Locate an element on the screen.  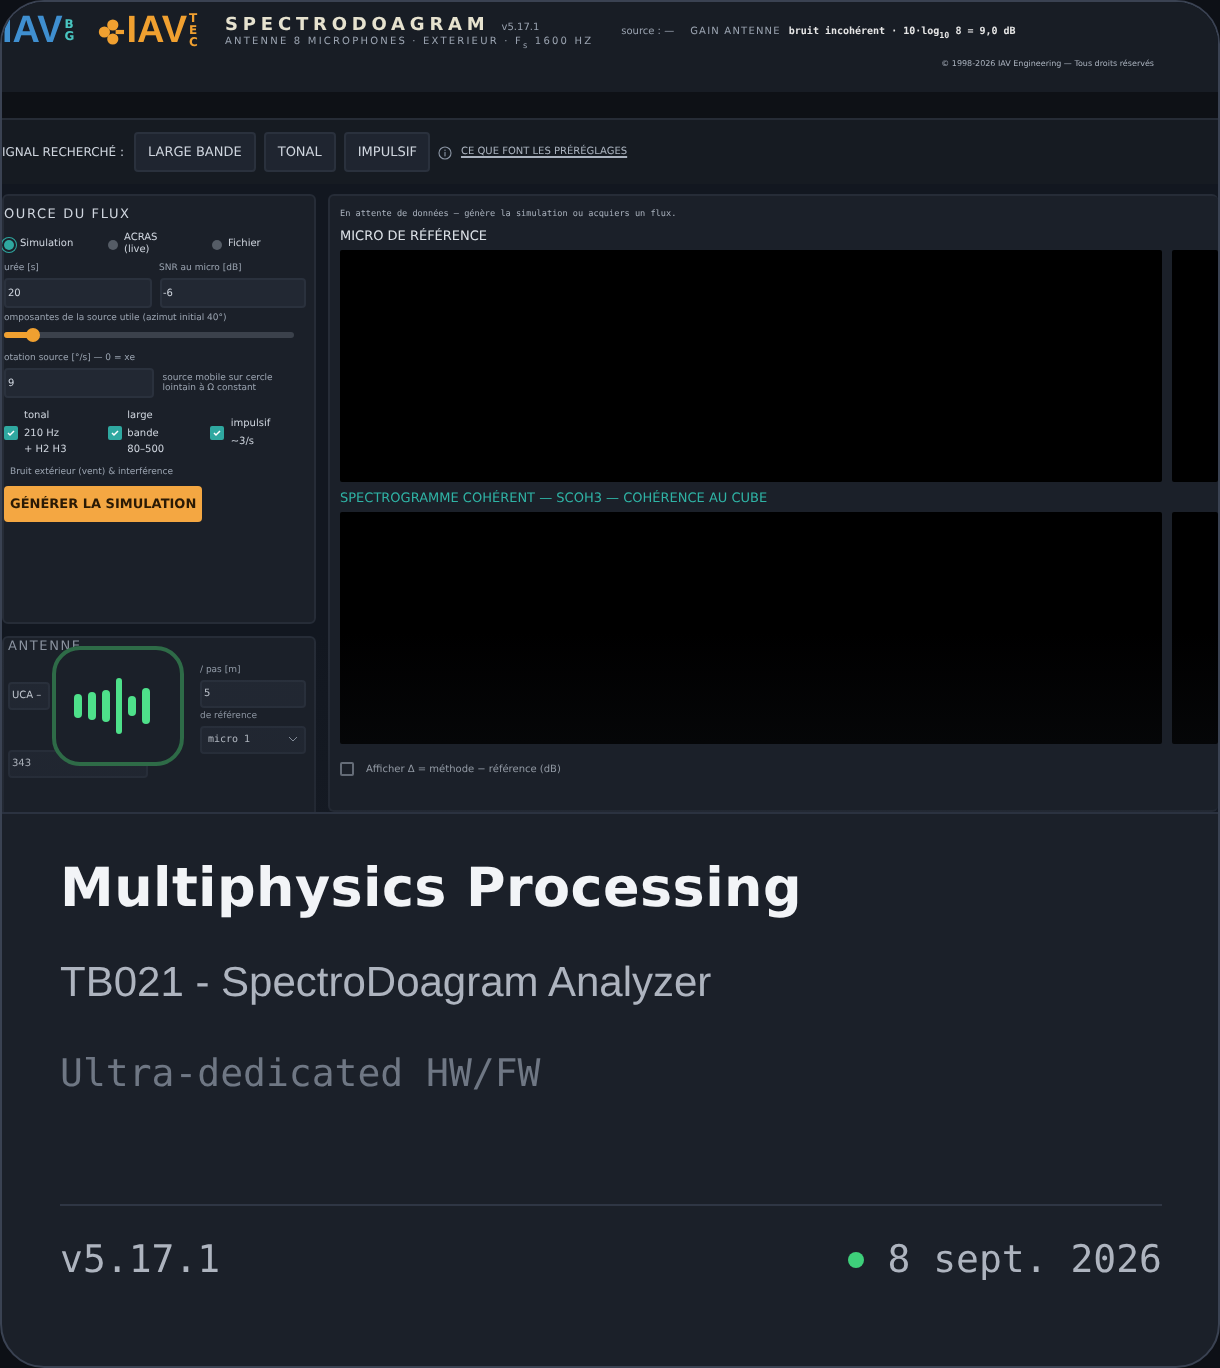
status-dot is located at coordinates (855, 1260).